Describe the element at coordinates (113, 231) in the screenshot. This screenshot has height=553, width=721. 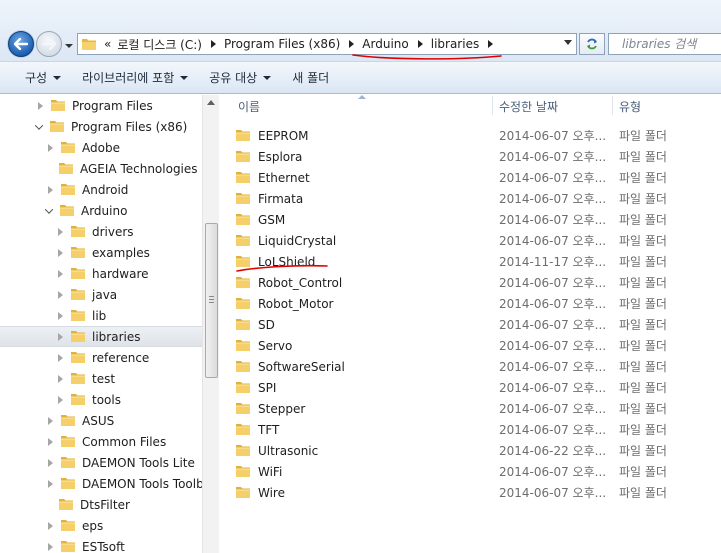
I see `nav-item-label: drivers` at that location.